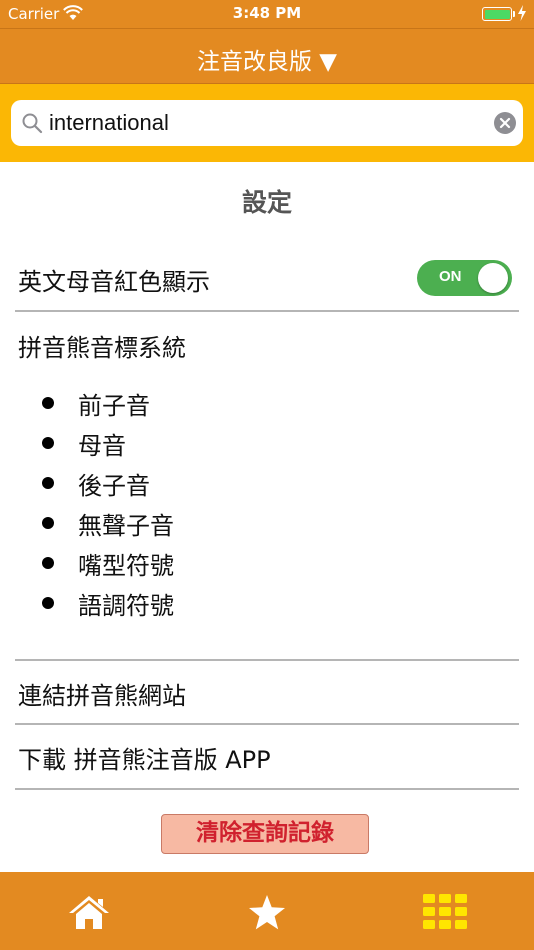 This screenshot has width=534, height=950. I want to click on list-item: 後子音, so click(267, 484).